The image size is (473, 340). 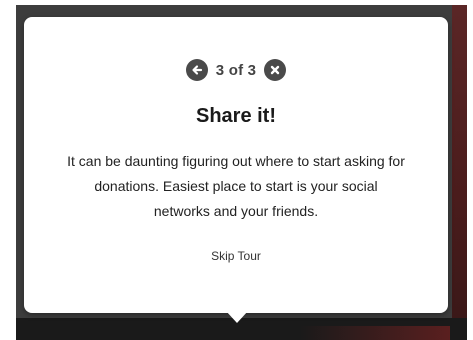 I want to click on previous-step-button, so click(x=196, y=70).